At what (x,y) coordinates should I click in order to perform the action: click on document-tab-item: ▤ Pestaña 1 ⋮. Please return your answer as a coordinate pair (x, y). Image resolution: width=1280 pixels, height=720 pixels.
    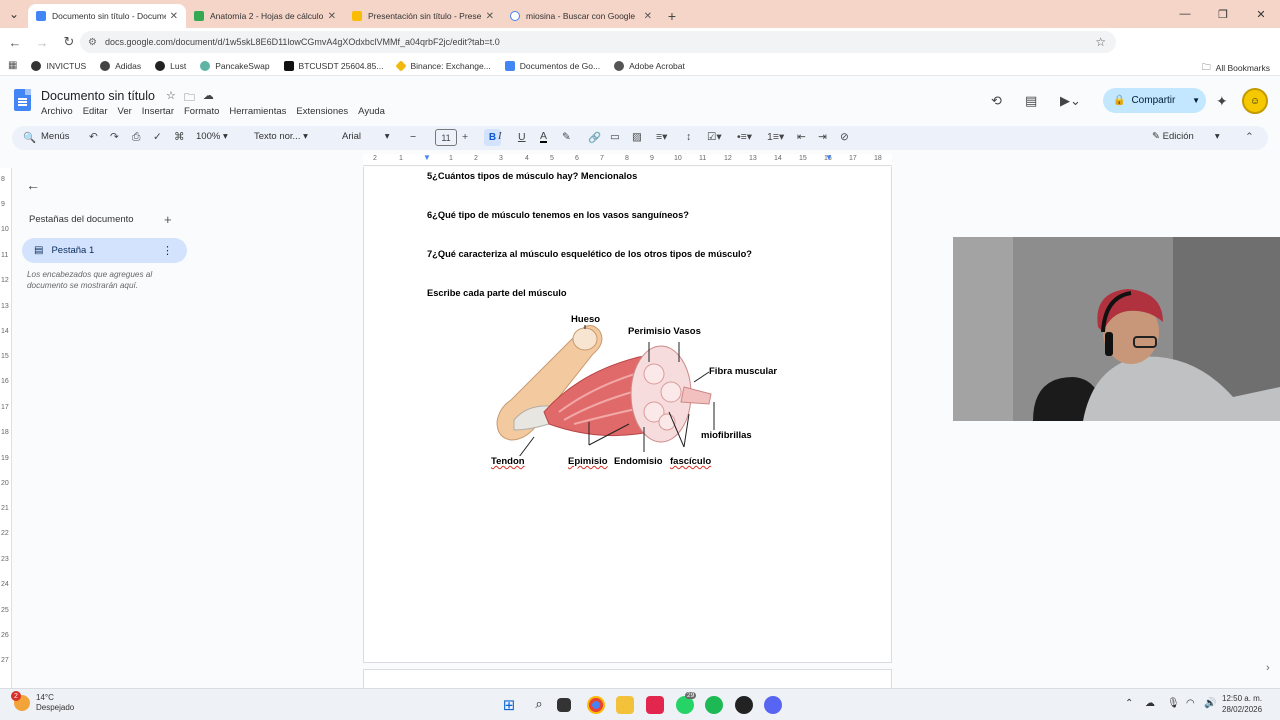
    Looking at the image, I should click on (104, 250).